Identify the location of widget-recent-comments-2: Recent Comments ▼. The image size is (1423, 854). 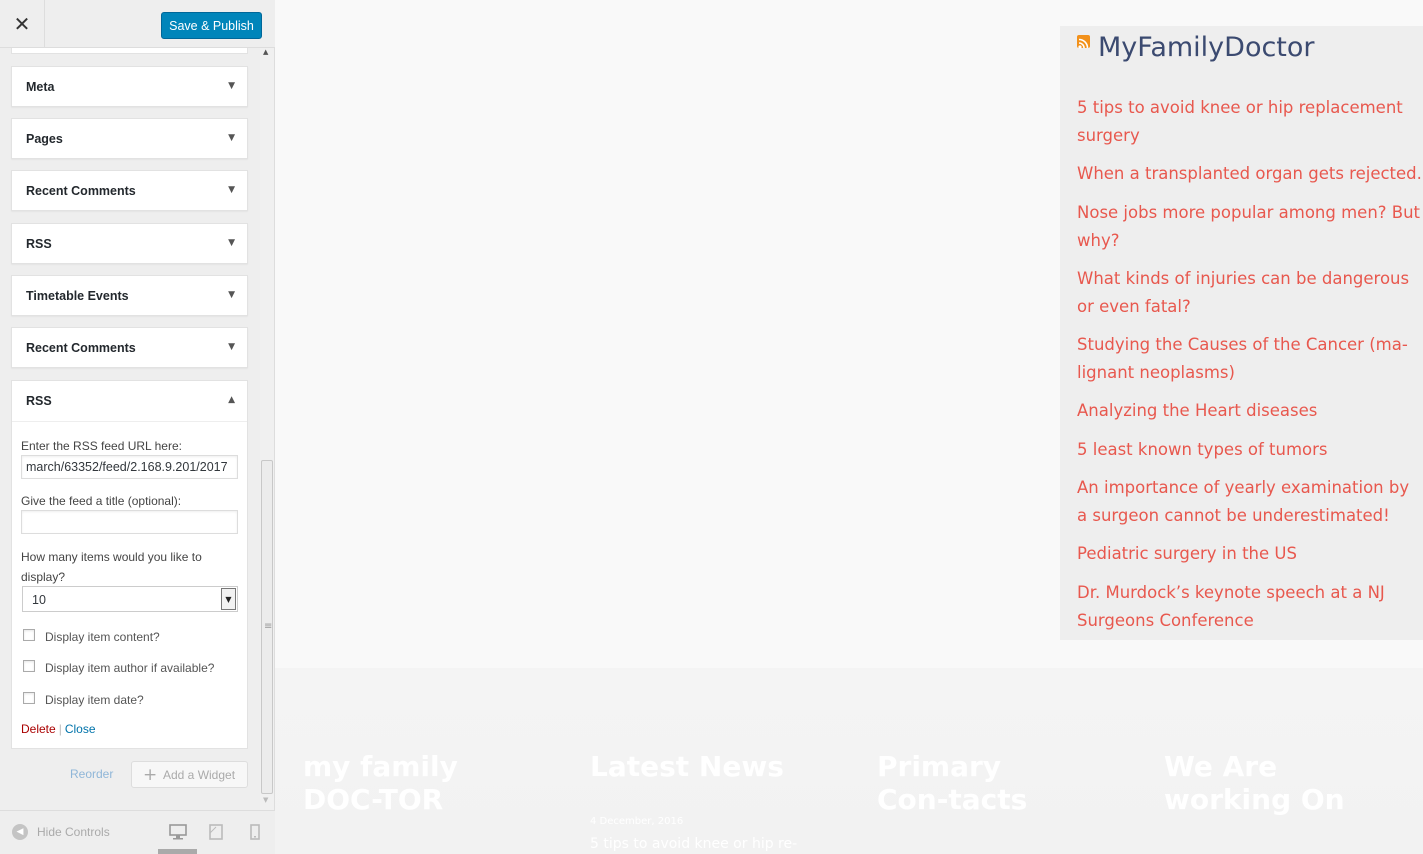
(129, 347).